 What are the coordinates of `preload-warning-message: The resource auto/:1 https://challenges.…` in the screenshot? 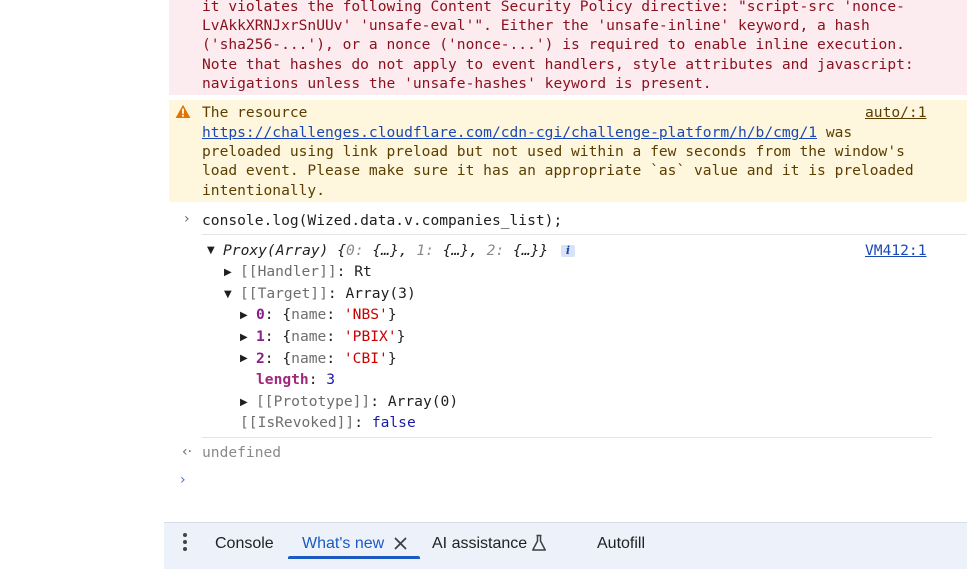 It's located at (568, 151).